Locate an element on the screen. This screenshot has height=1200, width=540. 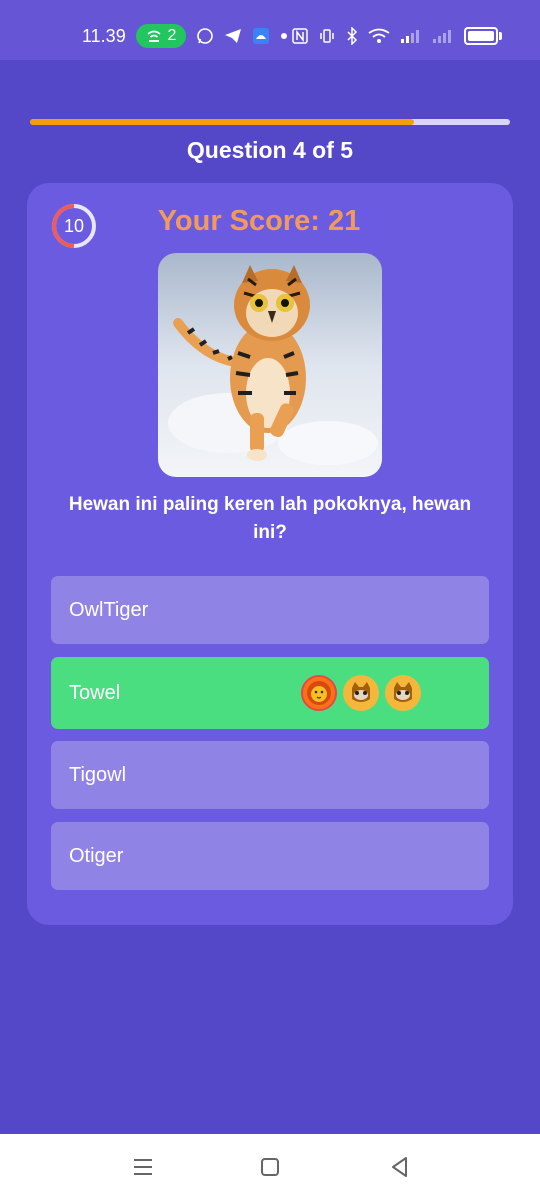
answer-option-label: Towel is located at coordinates (95, 692).